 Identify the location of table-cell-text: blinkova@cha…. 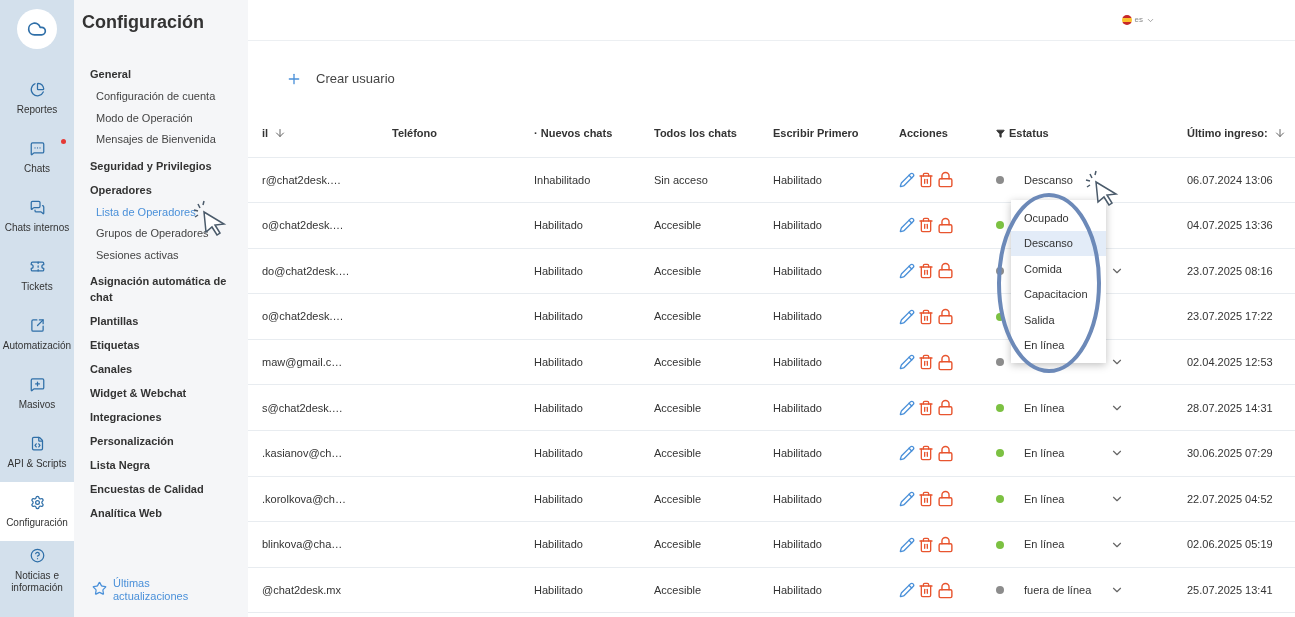
(303, 545).